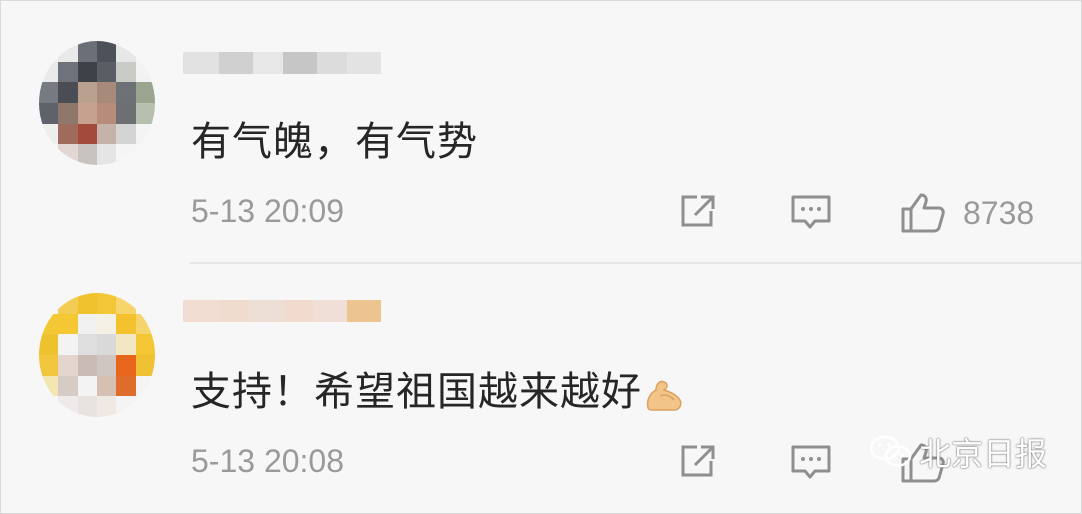  Describe the element at coordinates (923, 213) in the screenshot. I see `thumbs-up-icon` at that location.